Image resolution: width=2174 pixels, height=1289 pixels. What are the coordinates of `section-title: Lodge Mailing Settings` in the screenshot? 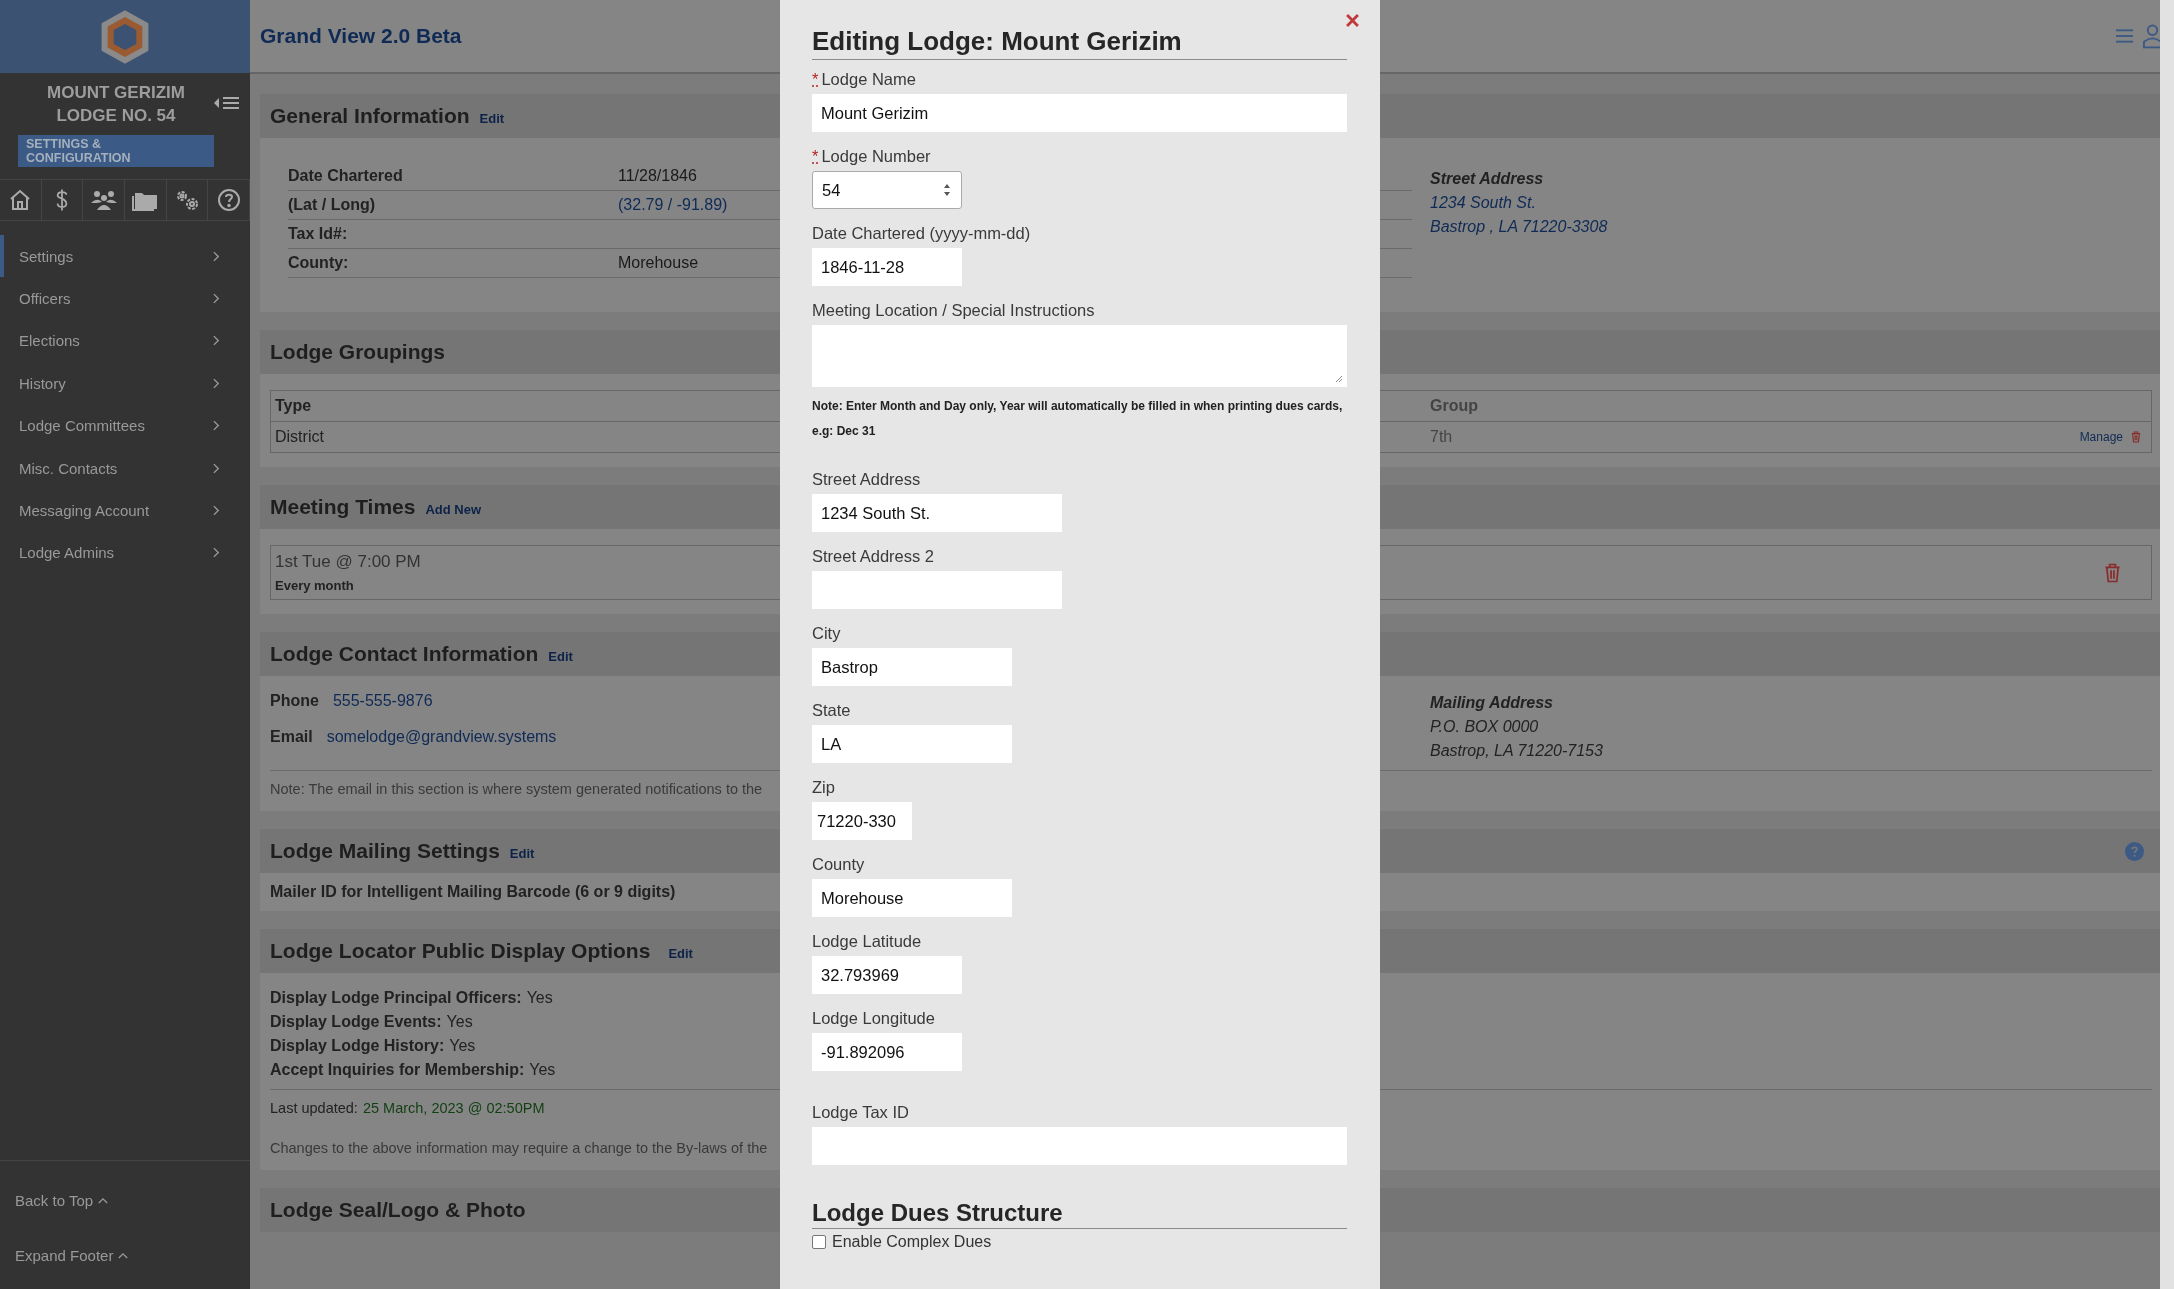 It's located at (385, 851).